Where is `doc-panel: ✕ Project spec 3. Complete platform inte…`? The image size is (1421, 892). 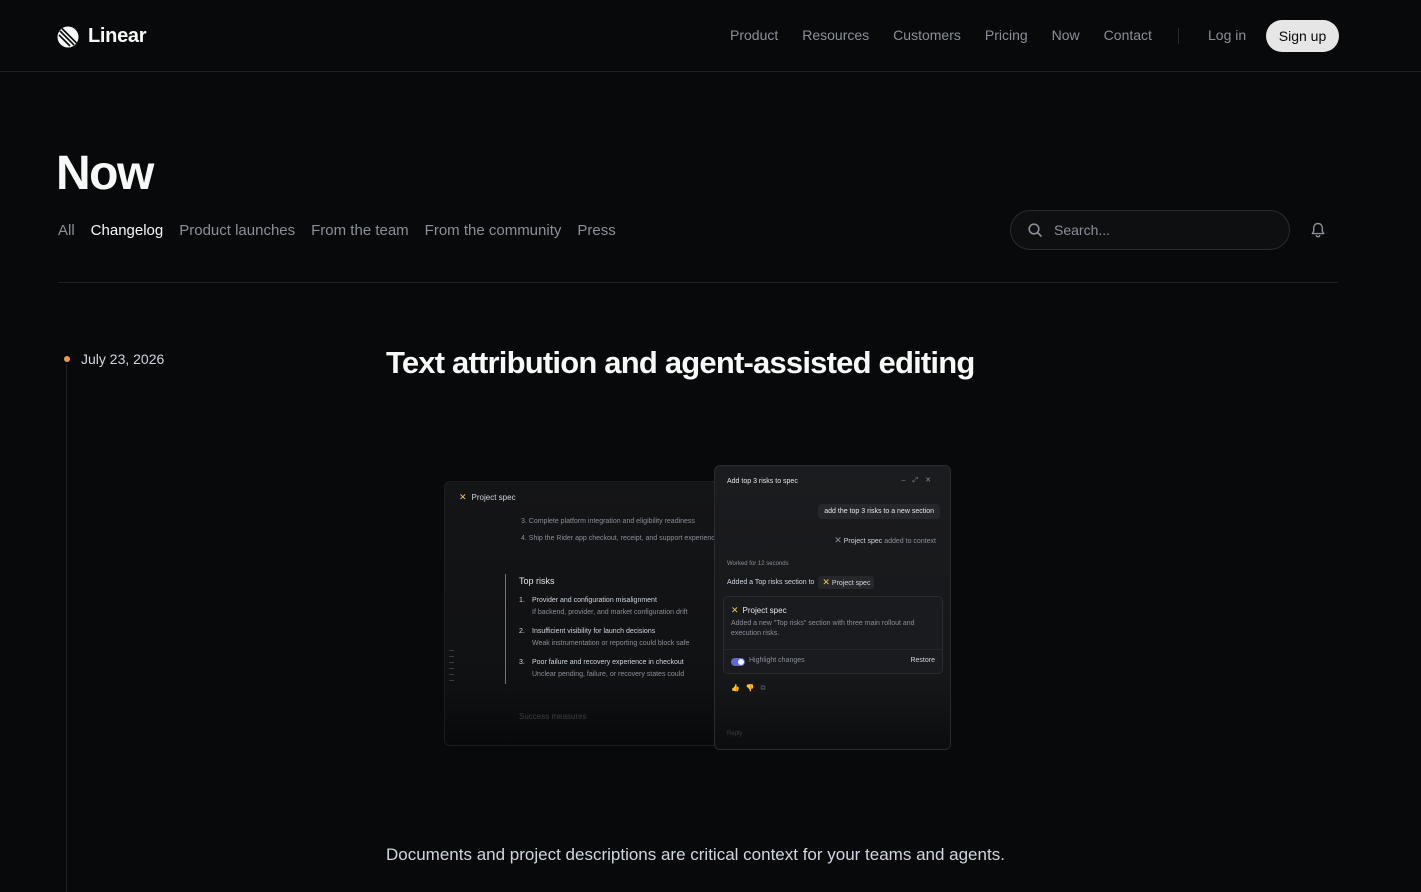
doc-panel: ✕ Project spec 3. Complete platform inte… is located at coordinates (594, 613).